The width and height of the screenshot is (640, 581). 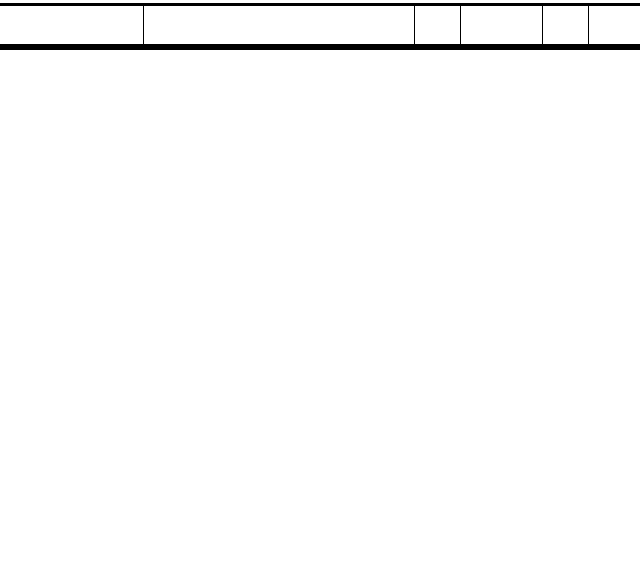 What do you see at coordinates (278, 25) in the screenshot?
I see `column-header-operator` at bounding box center [278, 25].